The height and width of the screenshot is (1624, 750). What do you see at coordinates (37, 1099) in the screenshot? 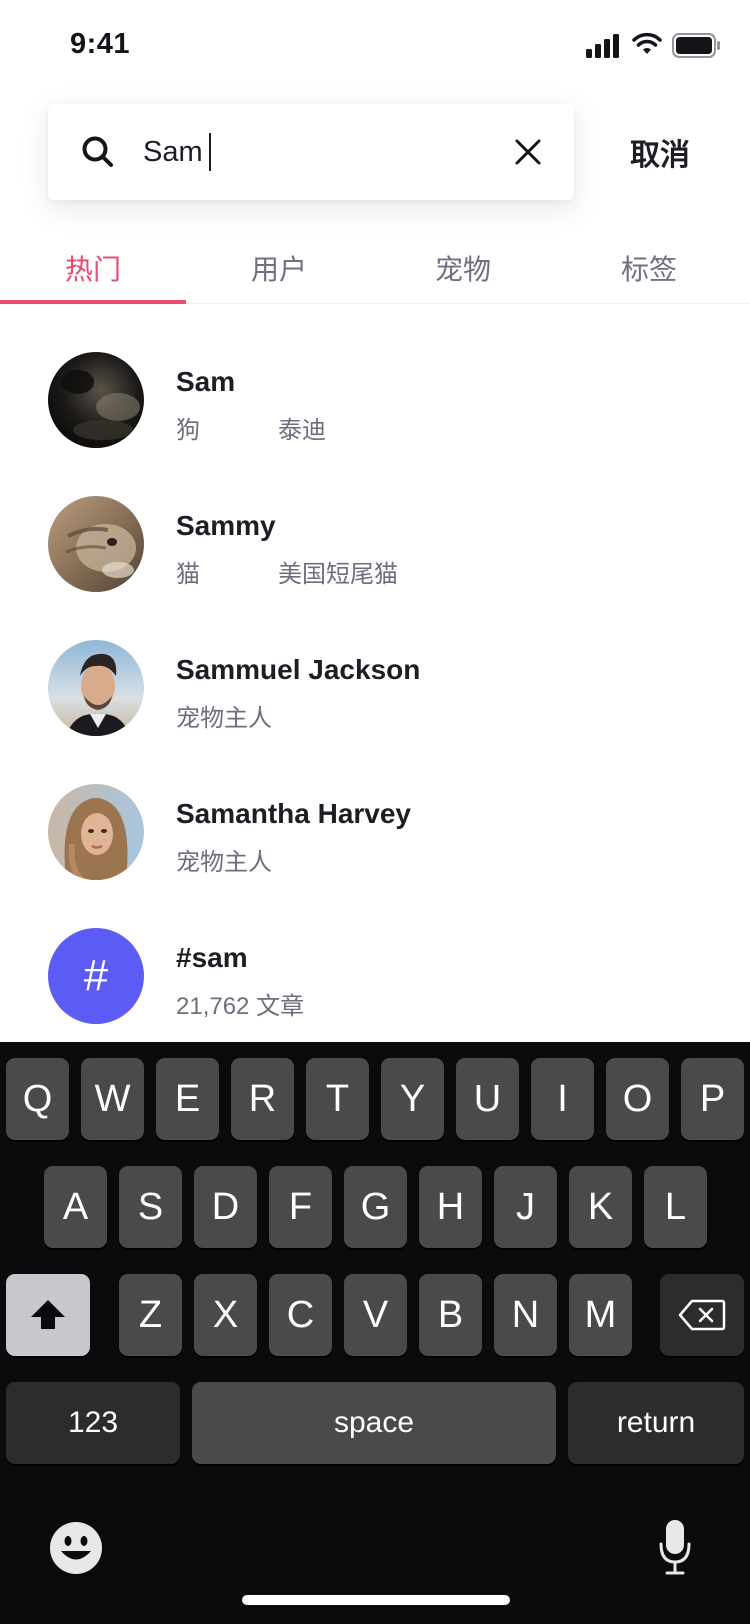
I see `key-q: Q` at bounding box center [37, 1099].